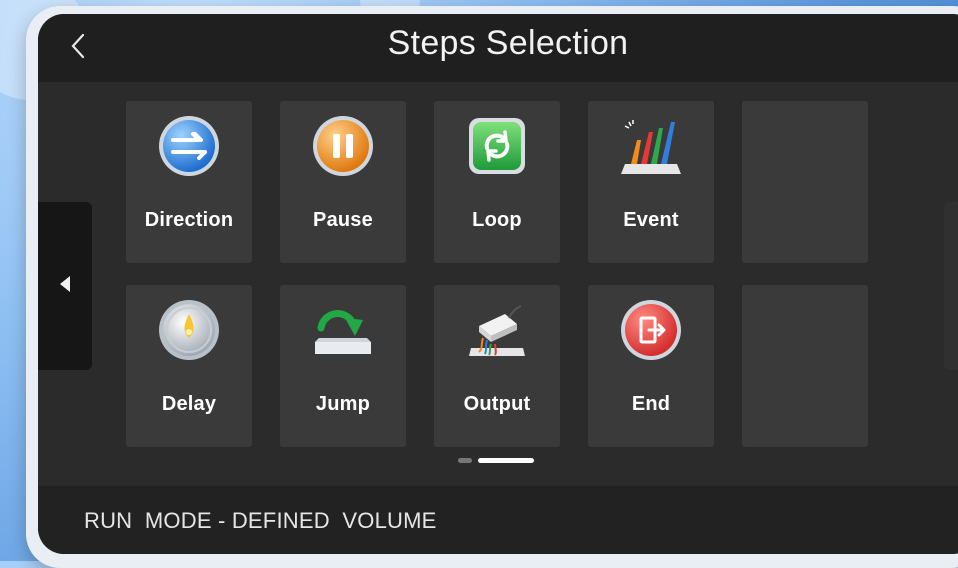 The width and height of the screenshot is (958, 568). I want to click on page-dot-active, so click(506, 460).